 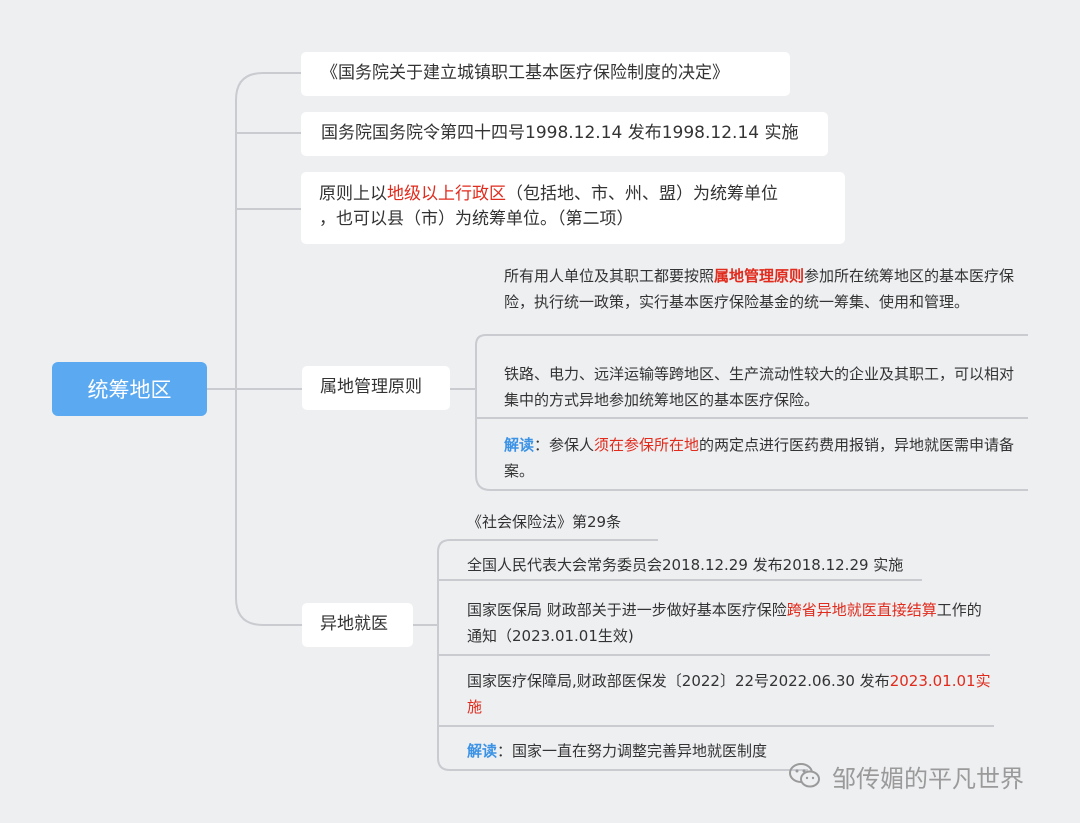 I want to click on principle-post: （包括地、市、州、盟）为统筹单位, so click(x=642, y=194).